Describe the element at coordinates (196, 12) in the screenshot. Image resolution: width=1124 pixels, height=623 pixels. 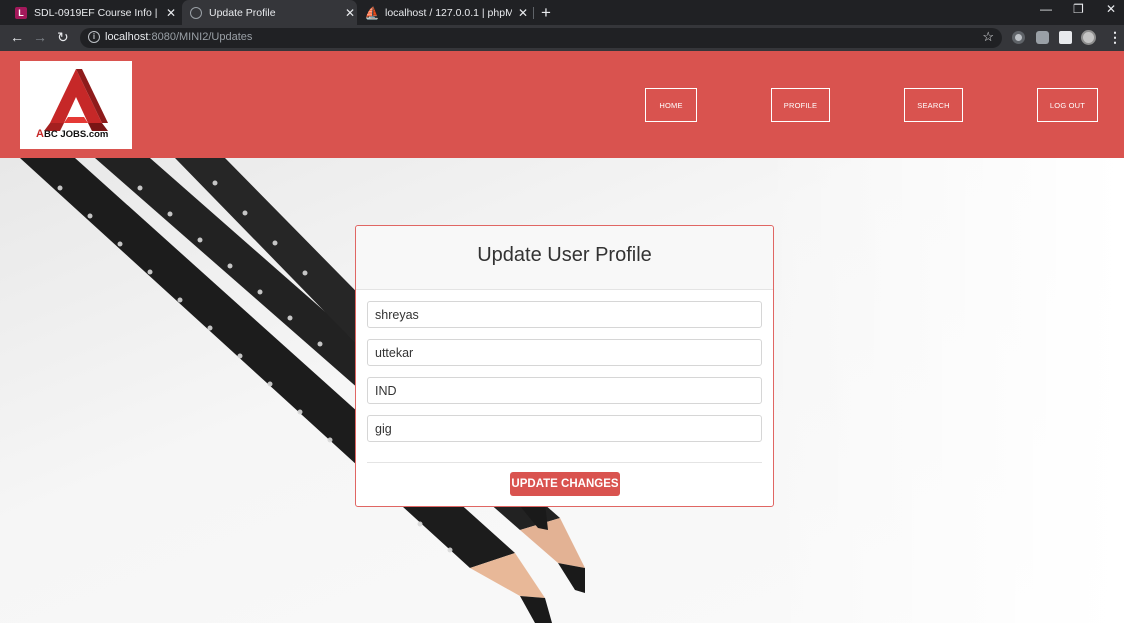
I see `globe-icon` at that location.